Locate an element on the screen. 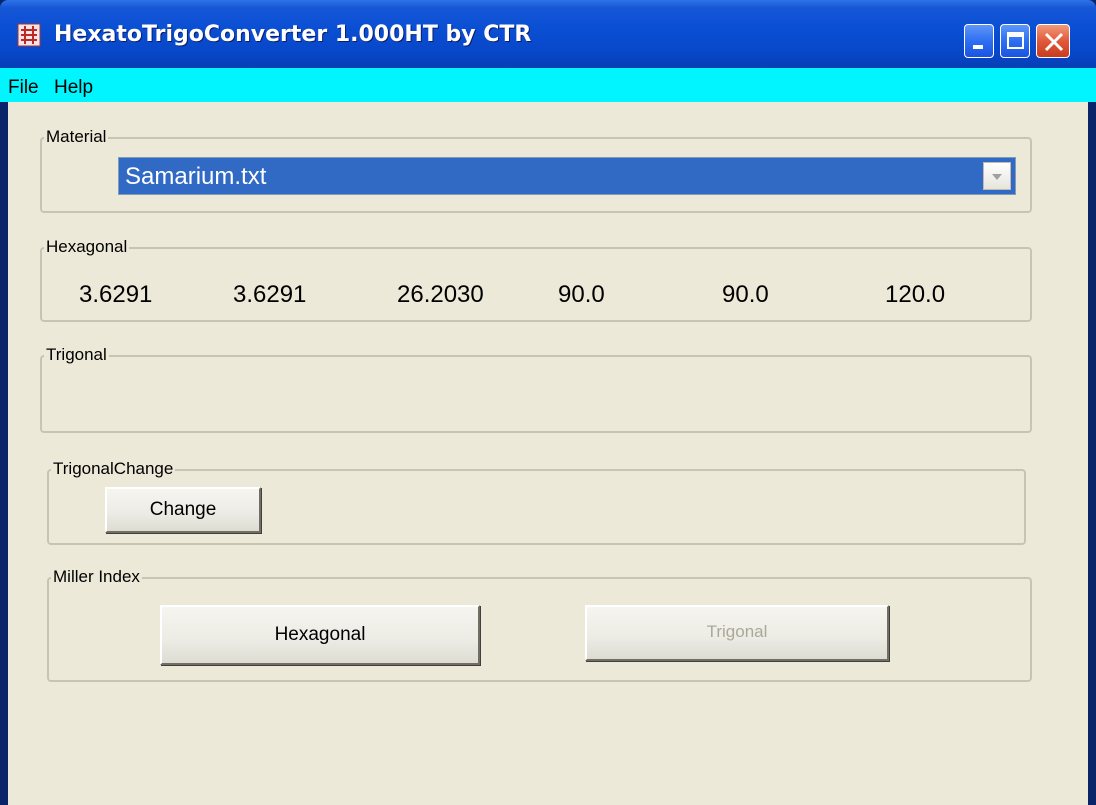  minimize-button is located at coordinates (979, 41).